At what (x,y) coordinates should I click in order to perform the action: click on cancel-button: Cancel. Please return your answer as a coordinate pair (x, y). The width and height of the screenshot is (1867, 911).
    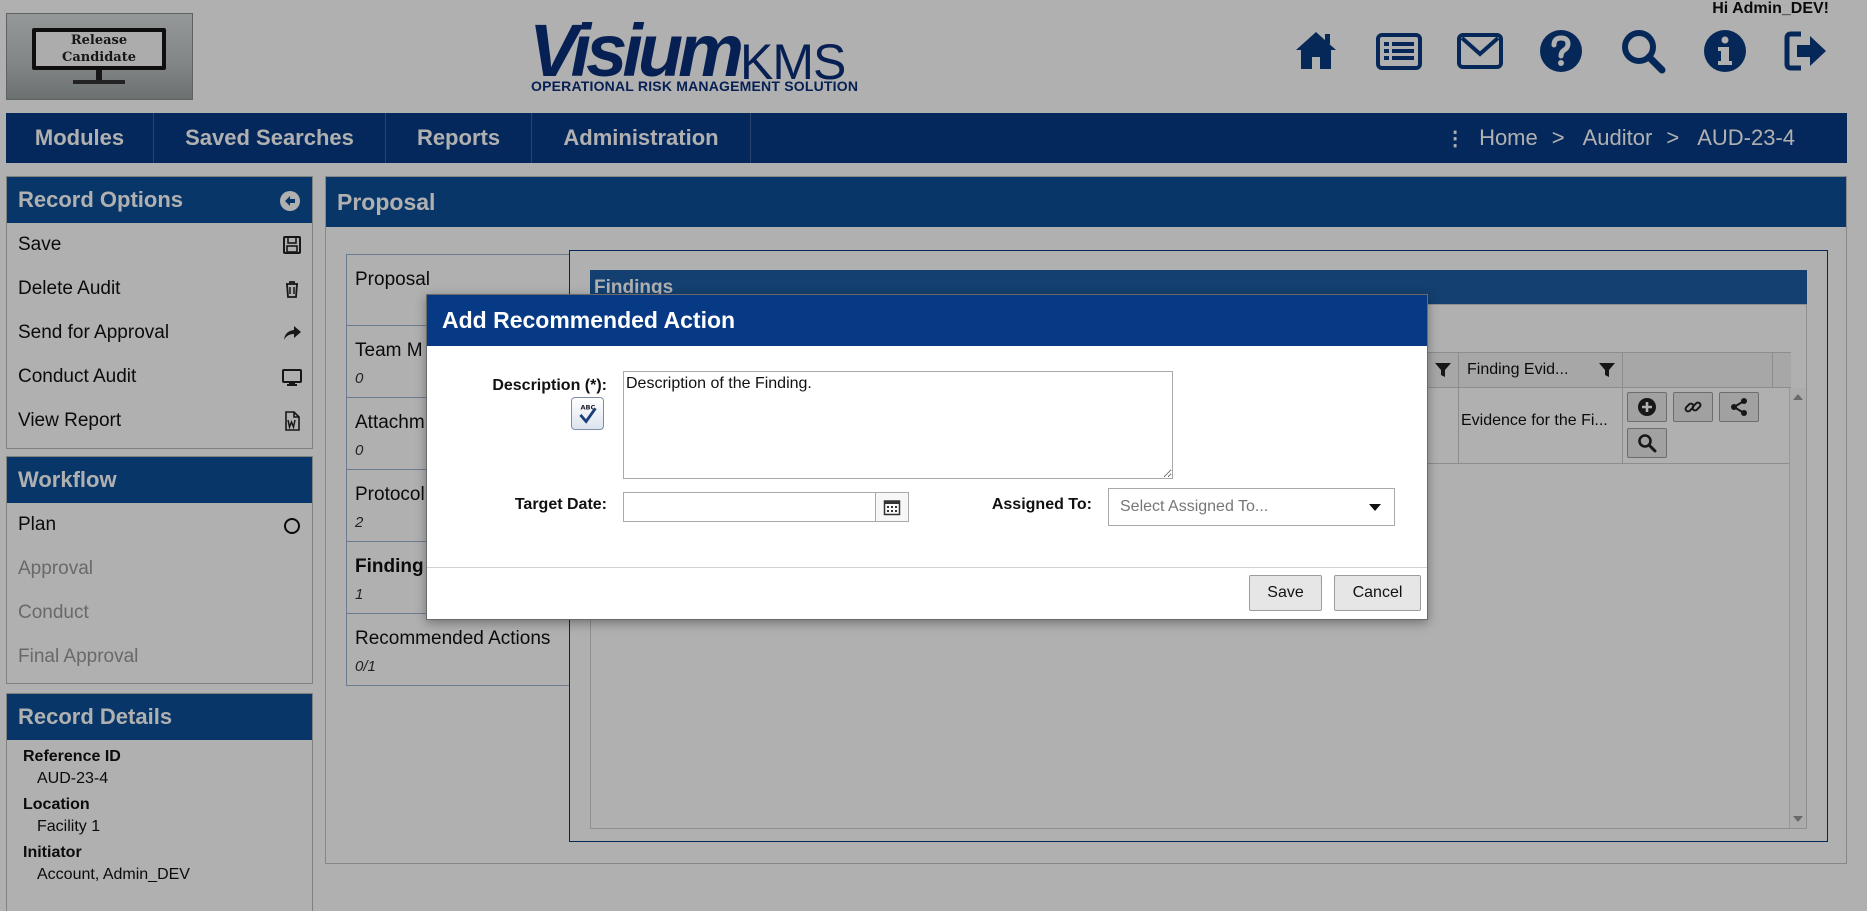
    Looking at the image, I should click on (1377, 593).